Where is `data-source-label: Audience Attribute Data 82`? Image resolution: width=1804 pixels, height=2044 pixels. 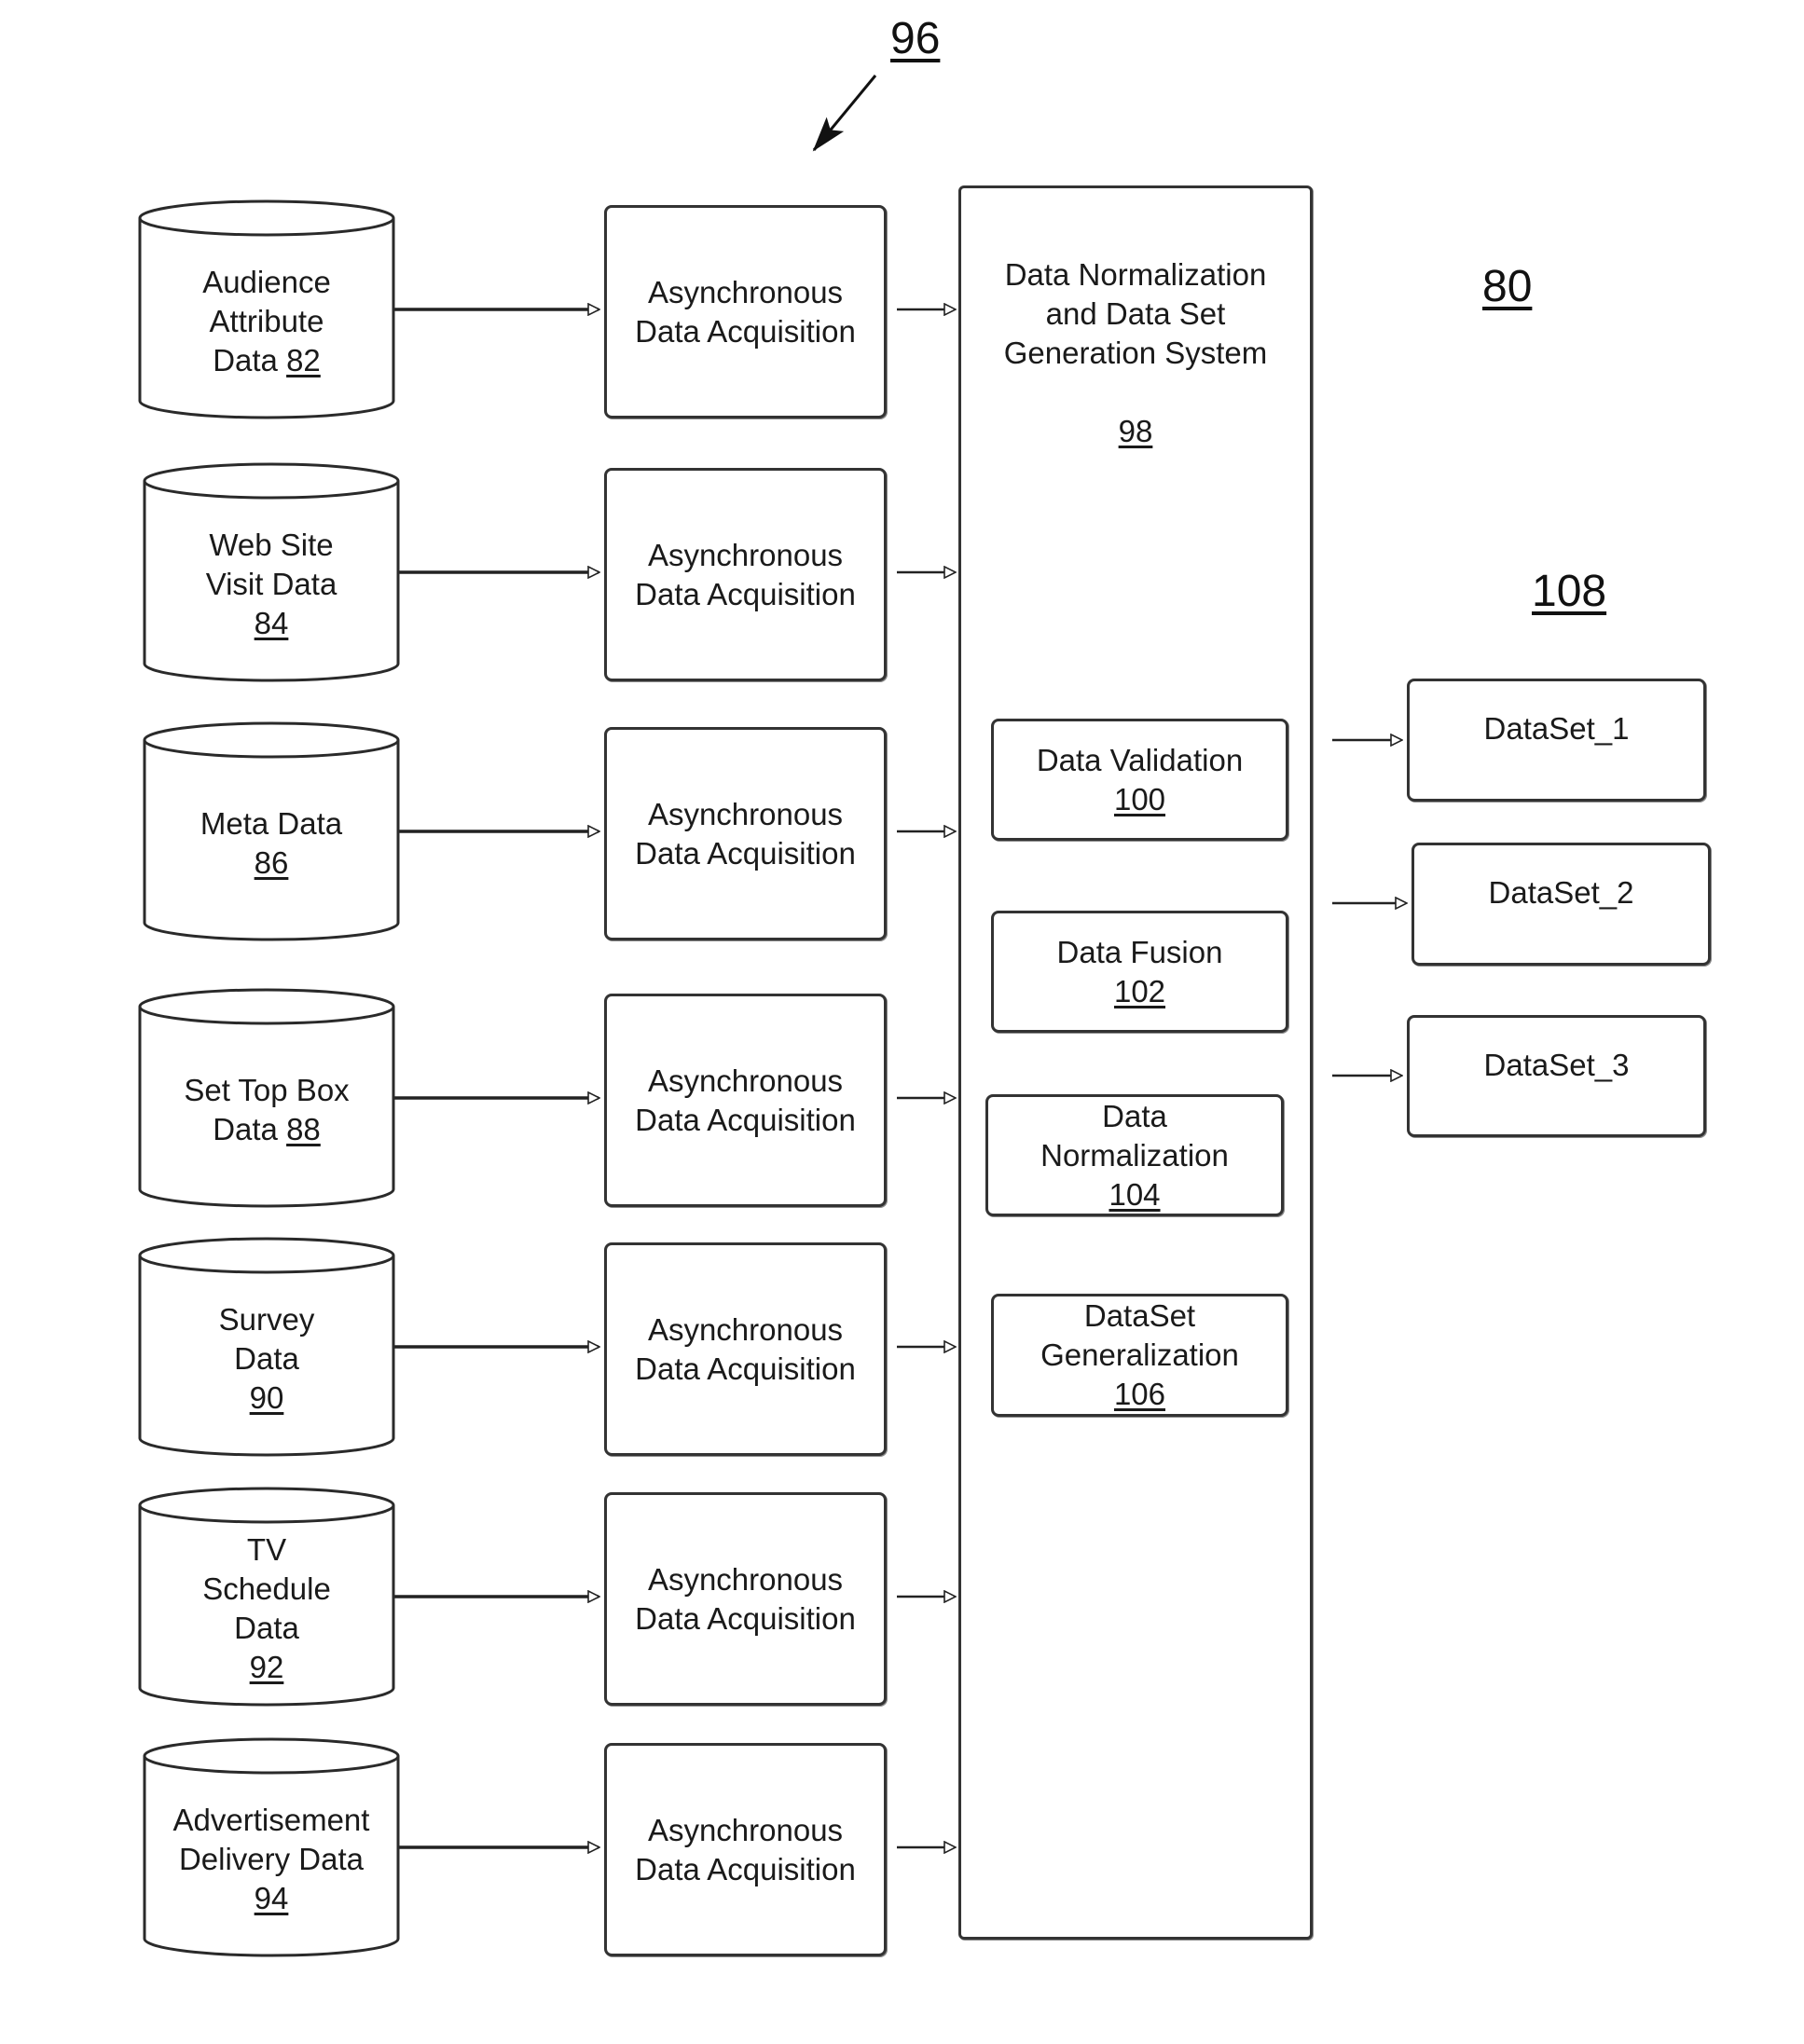
data-source-label: Audience Attribute Data 82 is located at coordinates (266, 321).